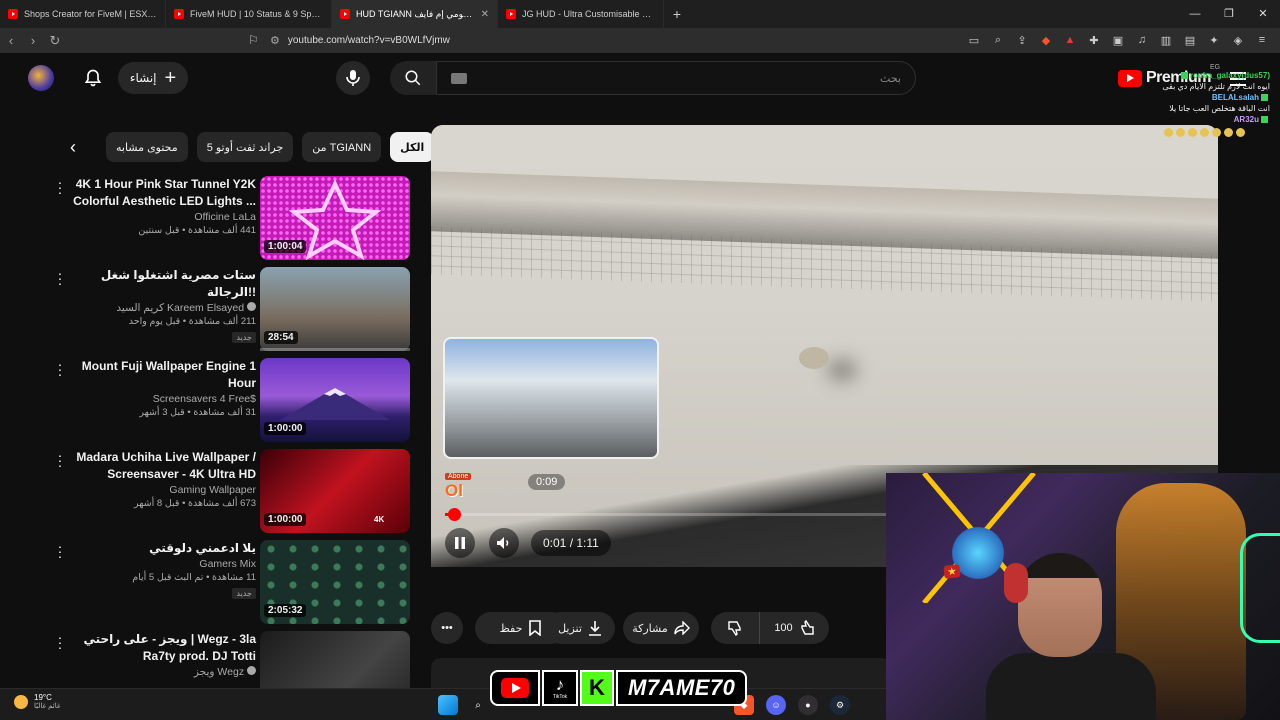  Describe the element at coordinates (33, 40) in the screenshot. I see `forward-icon: ›` at that location.